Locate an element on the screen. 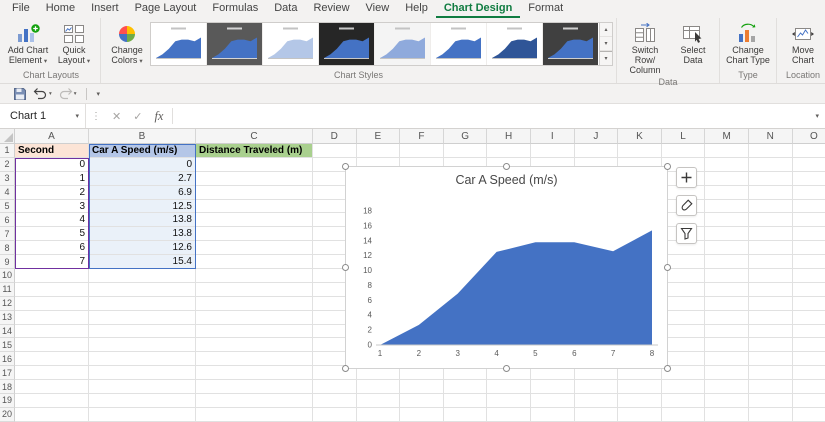 The height and width of the screenshot is (422, 825). cell-L20 is located at coordinates (683, 414).